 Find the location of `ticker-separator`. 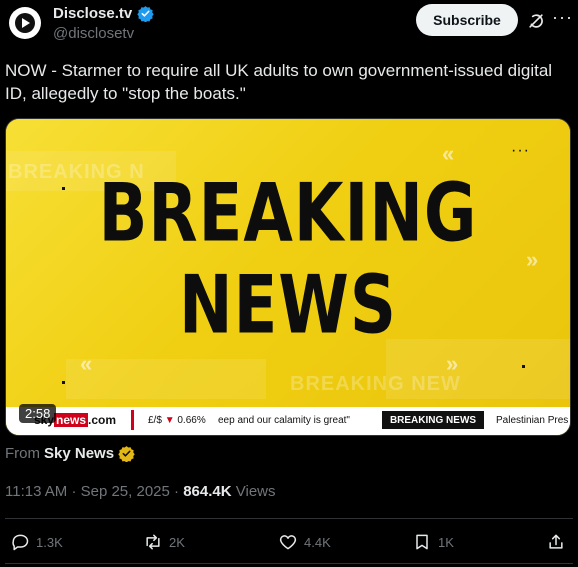

ticker-separator is located at coordinates (132, 420).